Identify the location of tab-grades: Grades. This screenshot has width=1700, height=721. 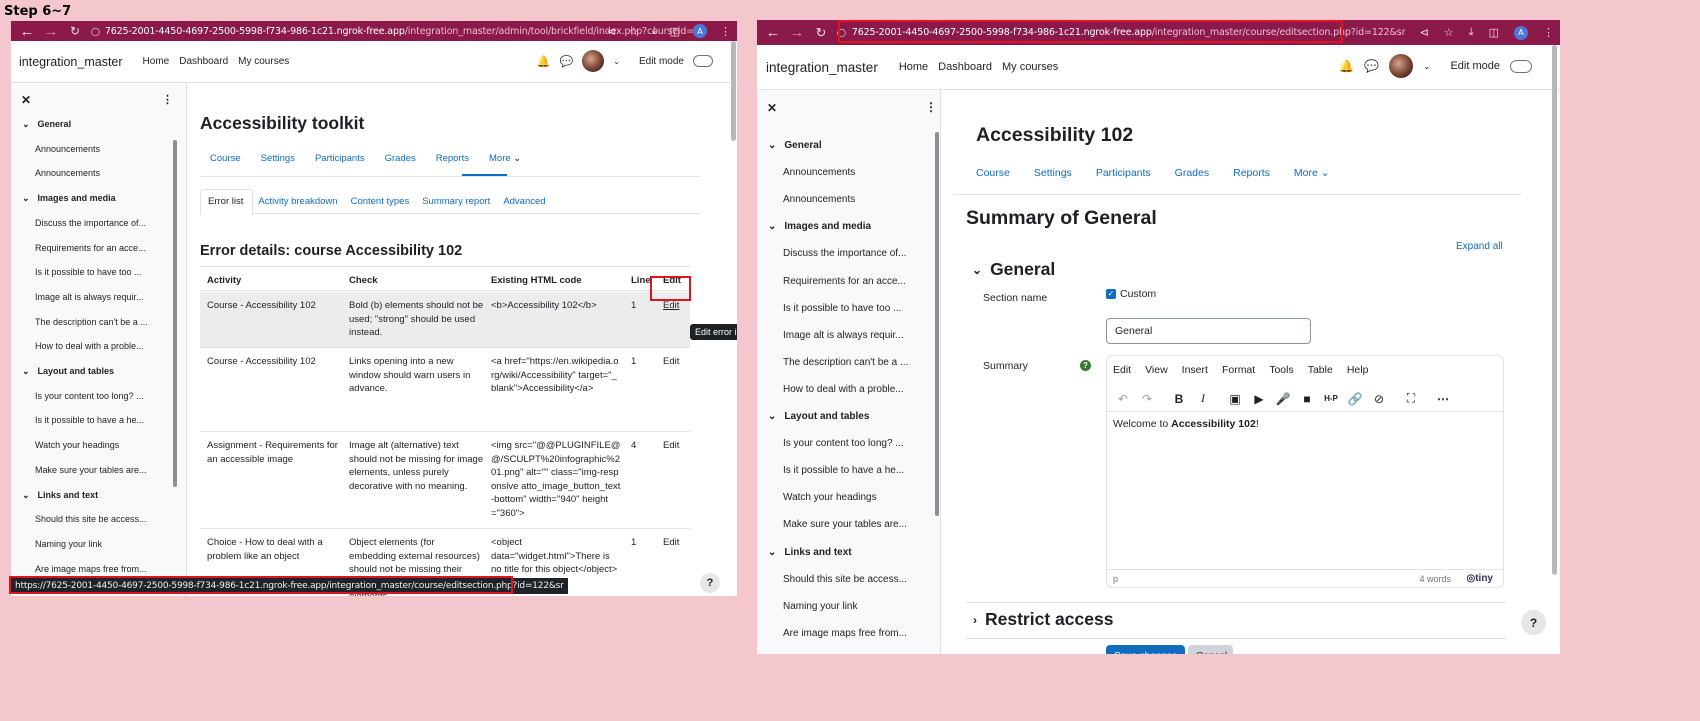
(400, 158).